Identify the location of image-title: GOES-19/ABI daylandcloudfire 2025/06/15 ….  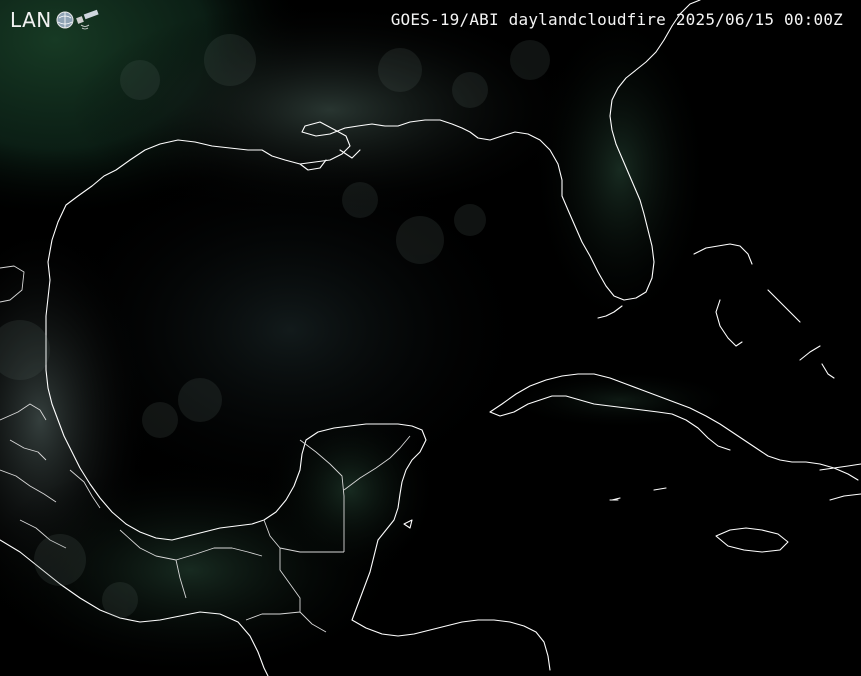
(616, 19).